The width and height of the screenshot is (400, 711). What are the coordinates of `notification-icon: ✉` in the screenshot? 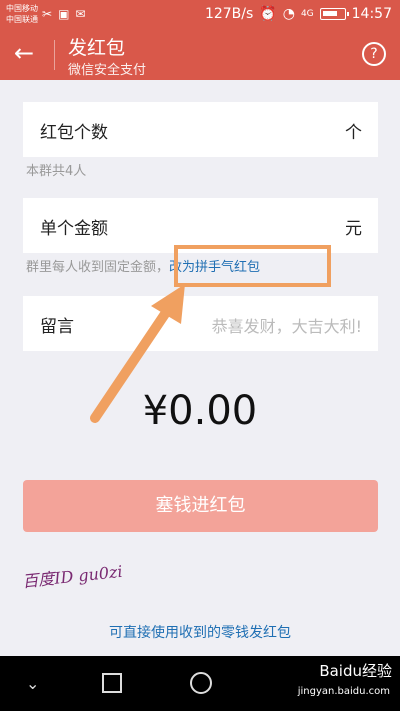 It's located at (80, 14).